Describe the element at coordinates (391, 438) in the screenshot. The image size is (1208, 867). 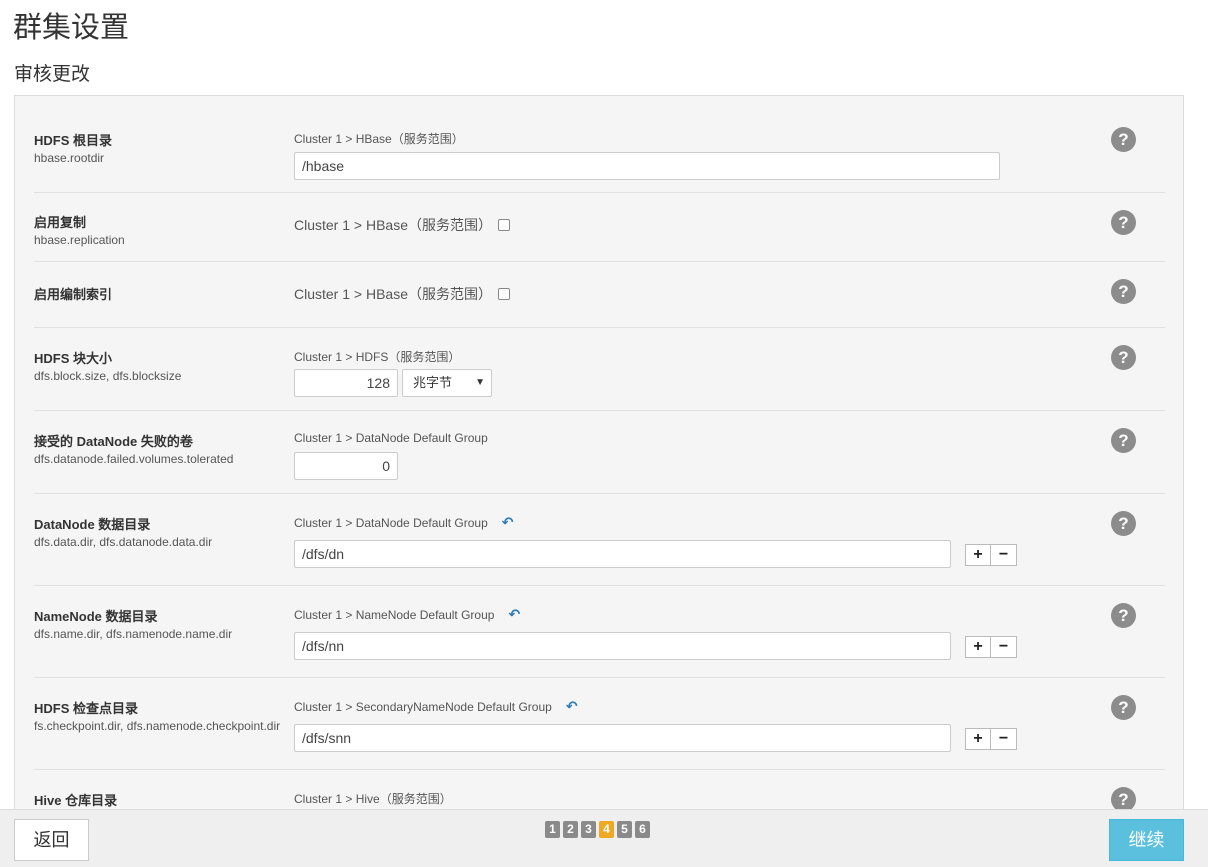
I see `setting-scope: Cluster 1 > DataNode Default Group` at that location.